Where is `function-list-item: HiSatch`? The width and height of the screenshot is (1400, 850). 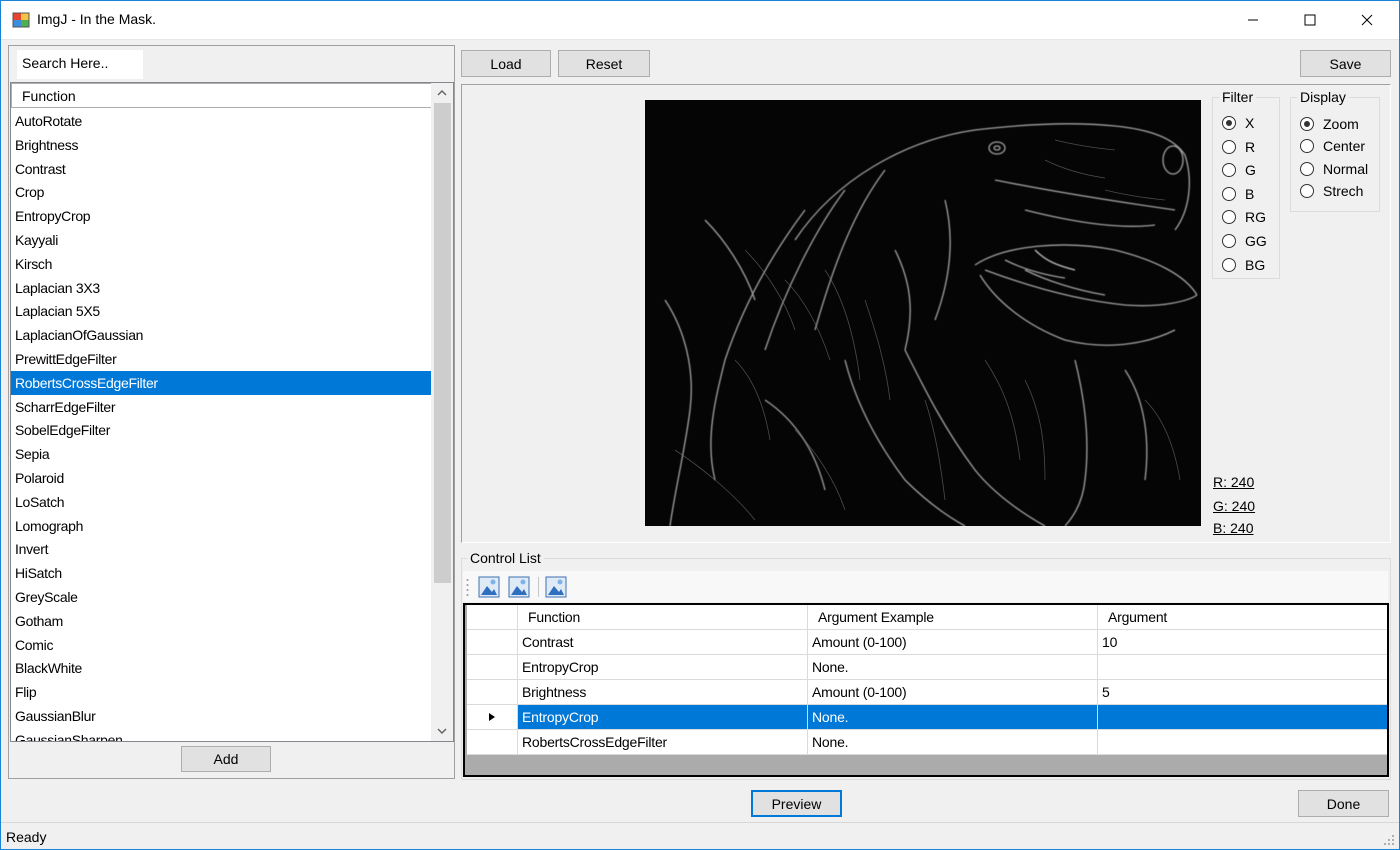
function-list-item: HiSatch is located at coordinates (221, 573).